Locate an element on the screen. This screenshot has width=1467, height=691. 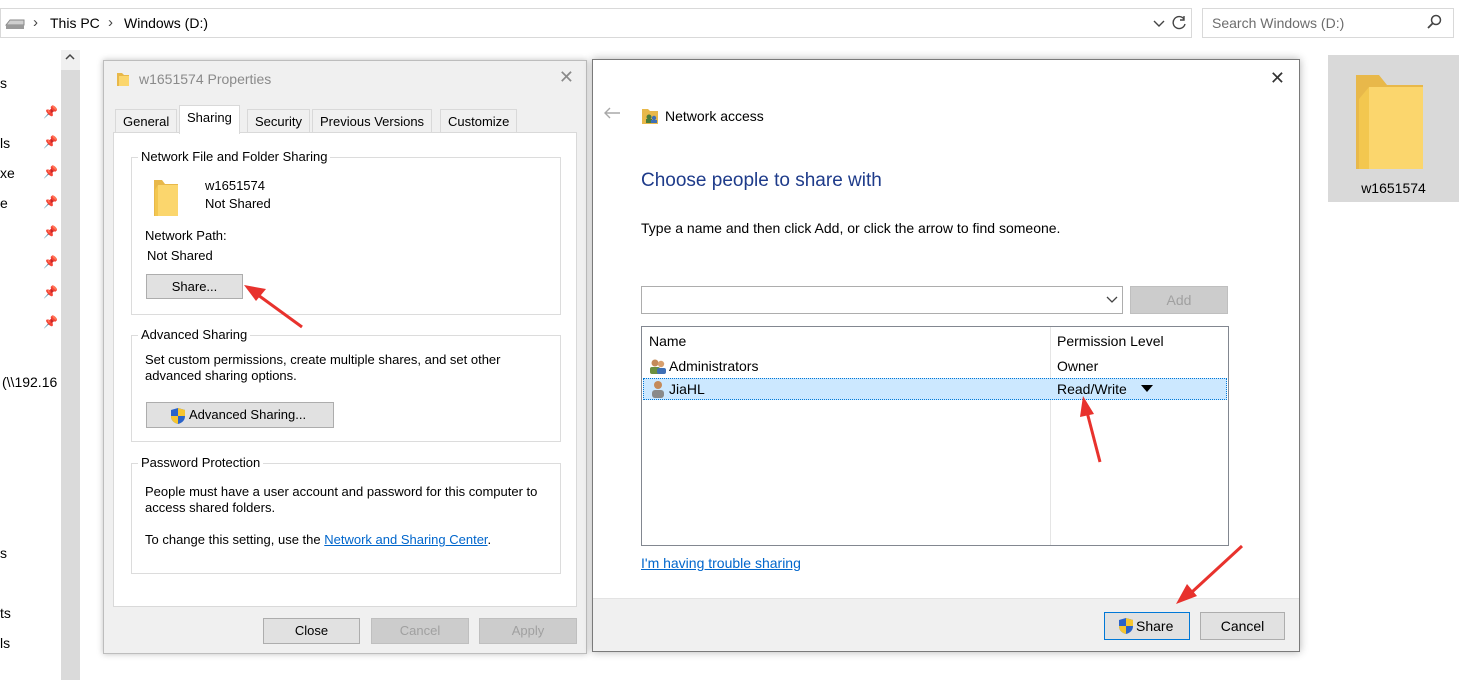
user-group-icon is located at coordinates (658, 366).